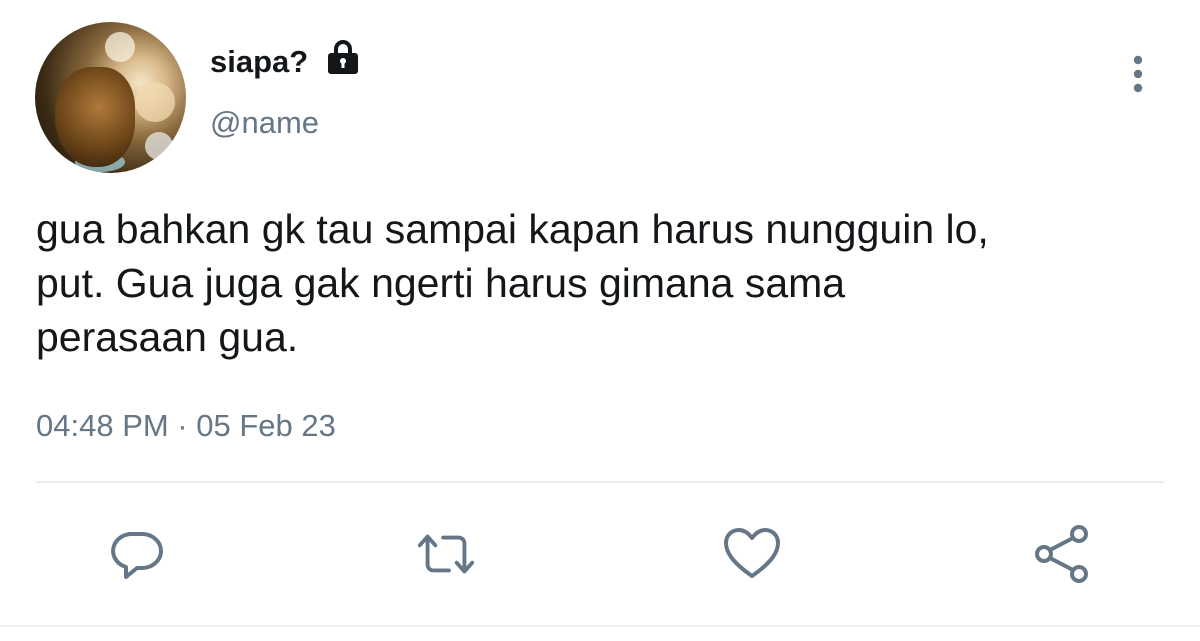 This screenshot has width=1200, height=641. I want to click on retweet-icon, so click(446, 554).